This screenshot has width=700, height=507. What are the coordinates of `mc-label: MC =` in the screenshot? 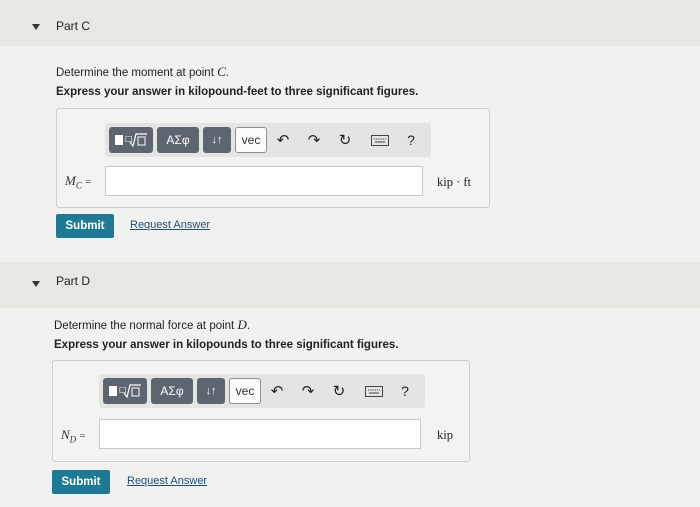 It's located at (78, 182).